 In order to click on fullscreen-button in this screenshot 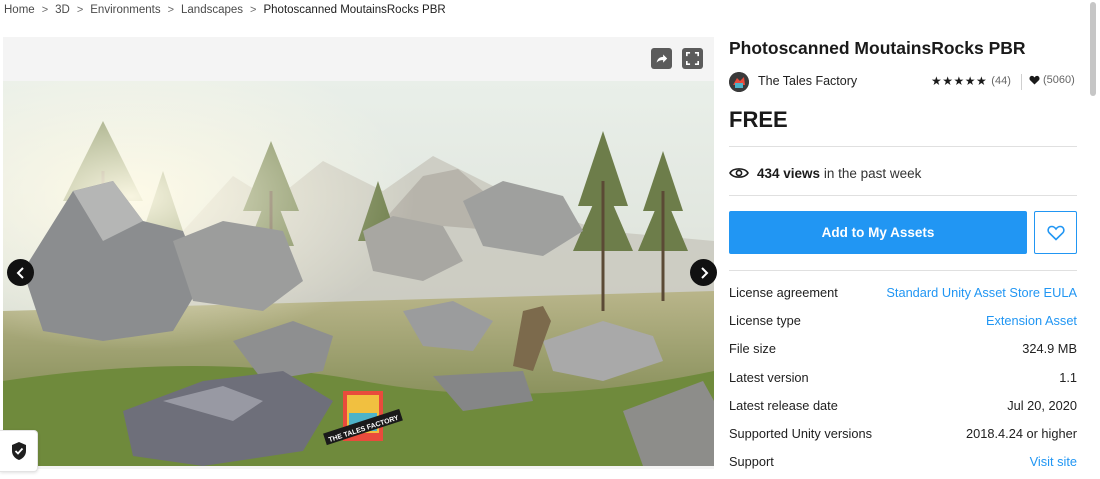, I will do `click(692, 58)`.